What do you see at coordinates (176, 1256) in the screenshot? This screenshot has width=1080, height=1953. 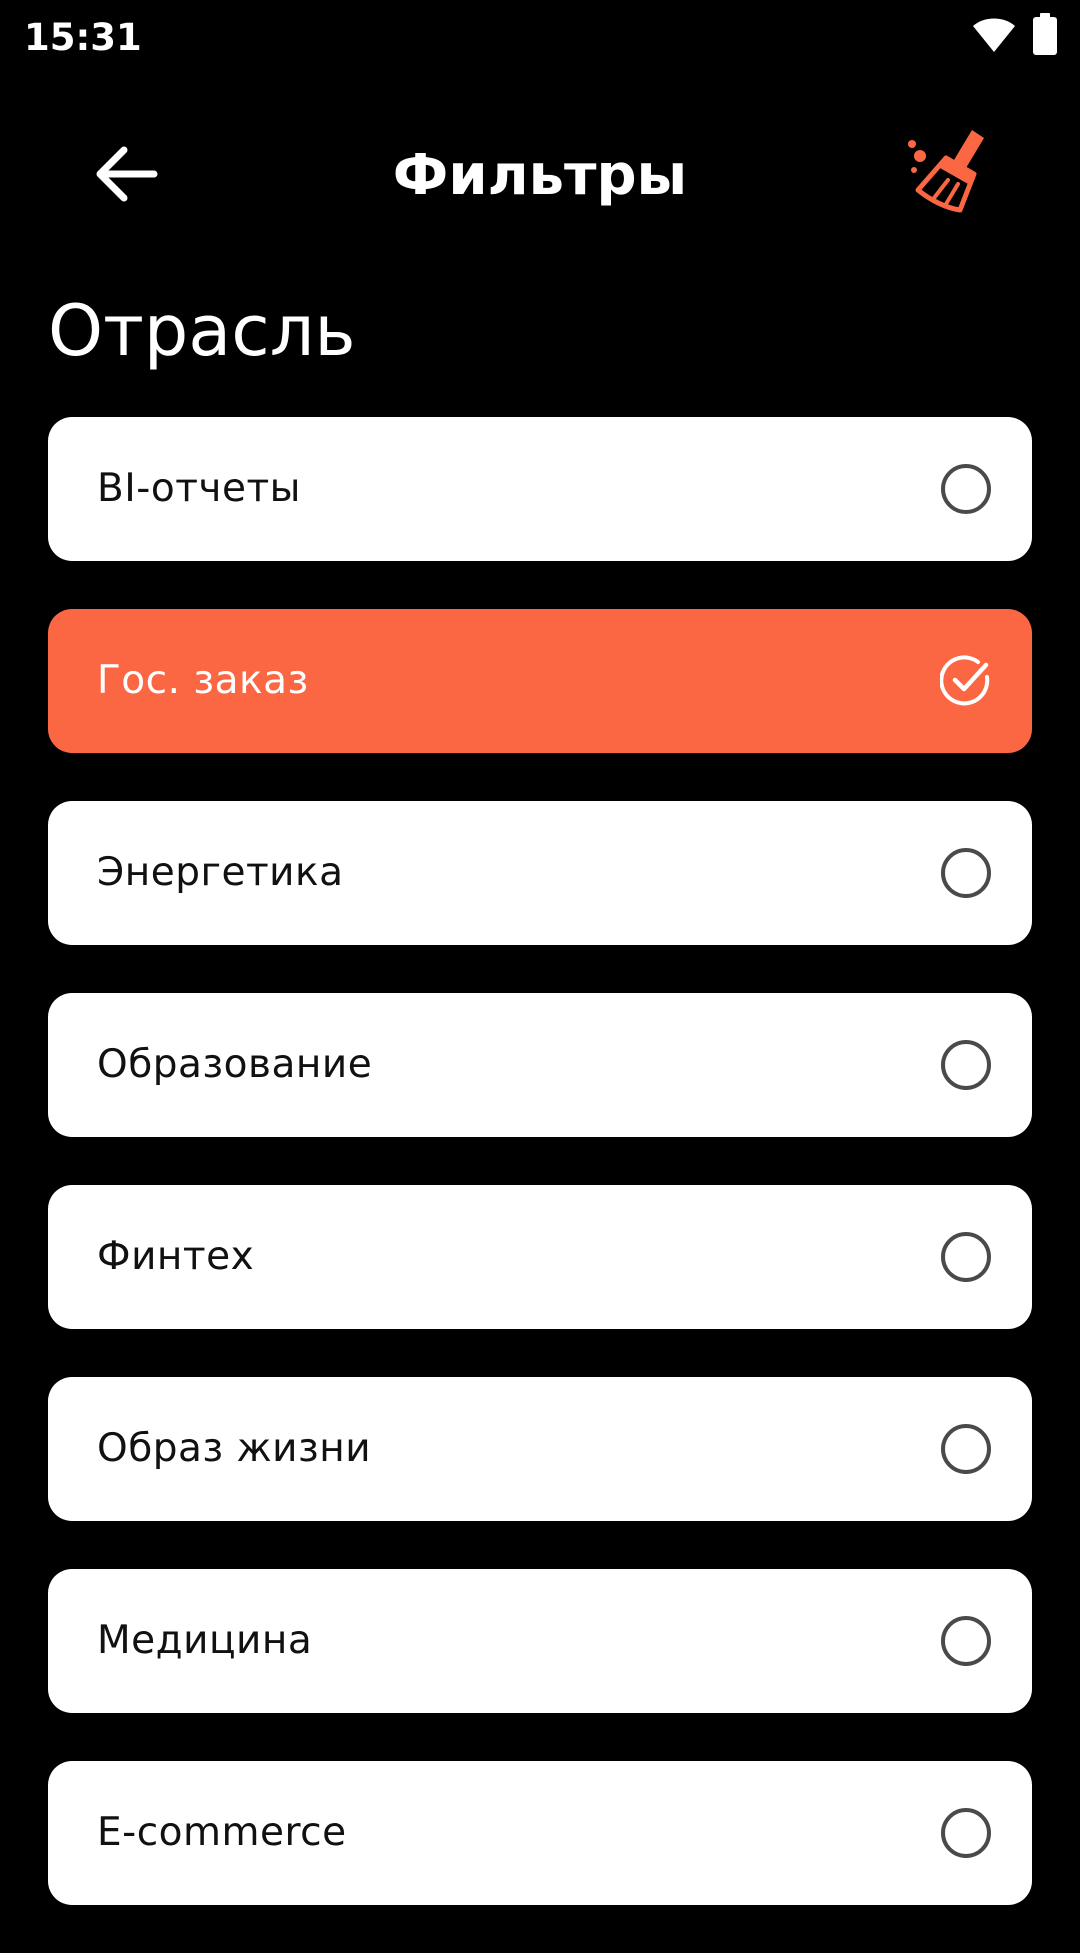 I see `option-label: Финтех` at bounding box center [176, 1256].